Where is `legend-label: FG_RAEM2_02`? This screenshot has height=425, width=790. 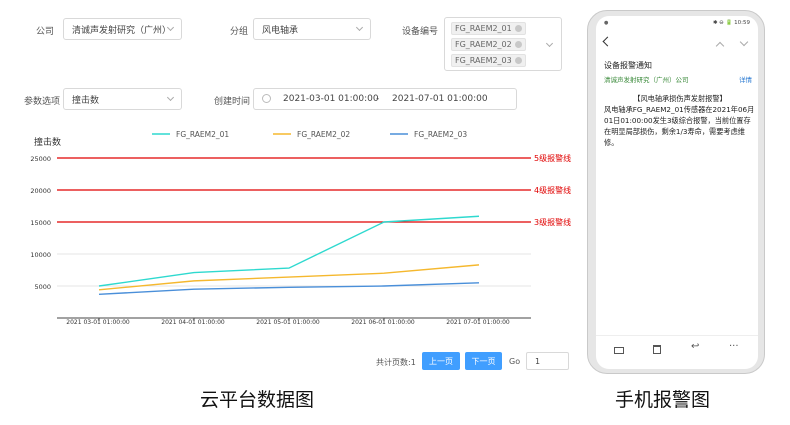 legend-label: FG_RAEM2_02 is located at coordinates (323, 134).